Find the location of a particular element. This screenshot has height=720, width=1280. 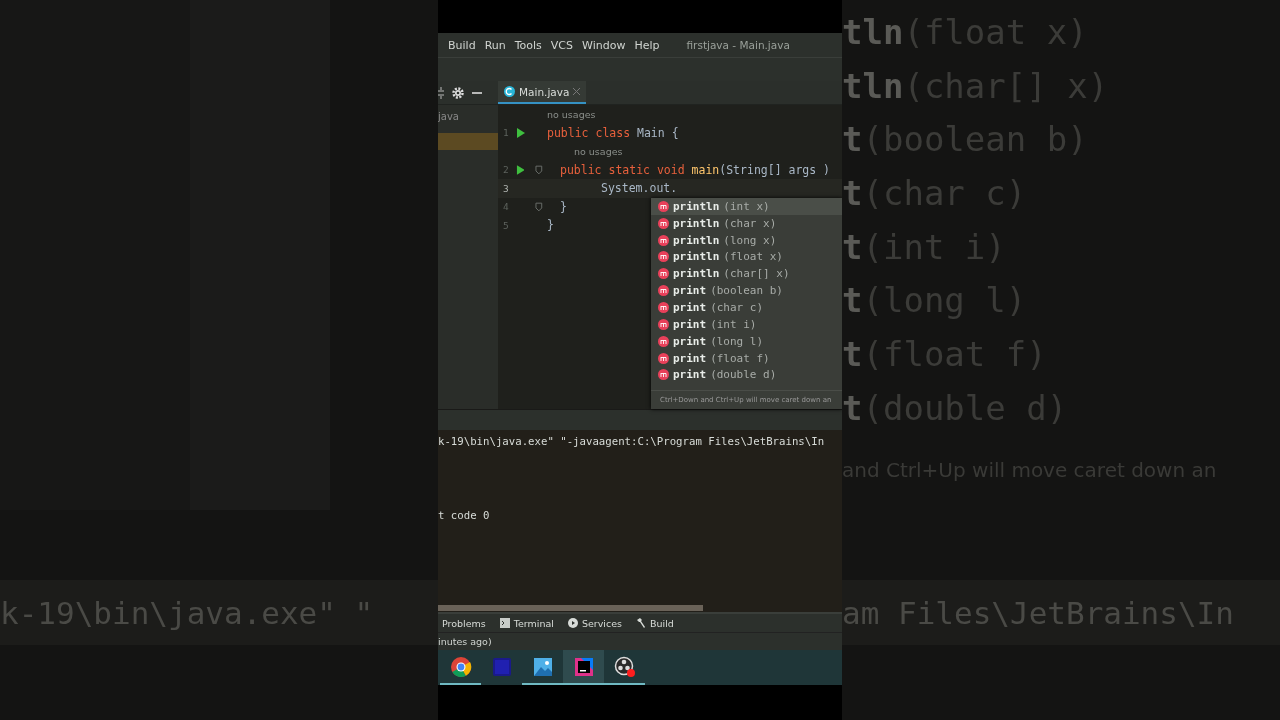

menu-item: VCS is located at coordinates (565, 45).